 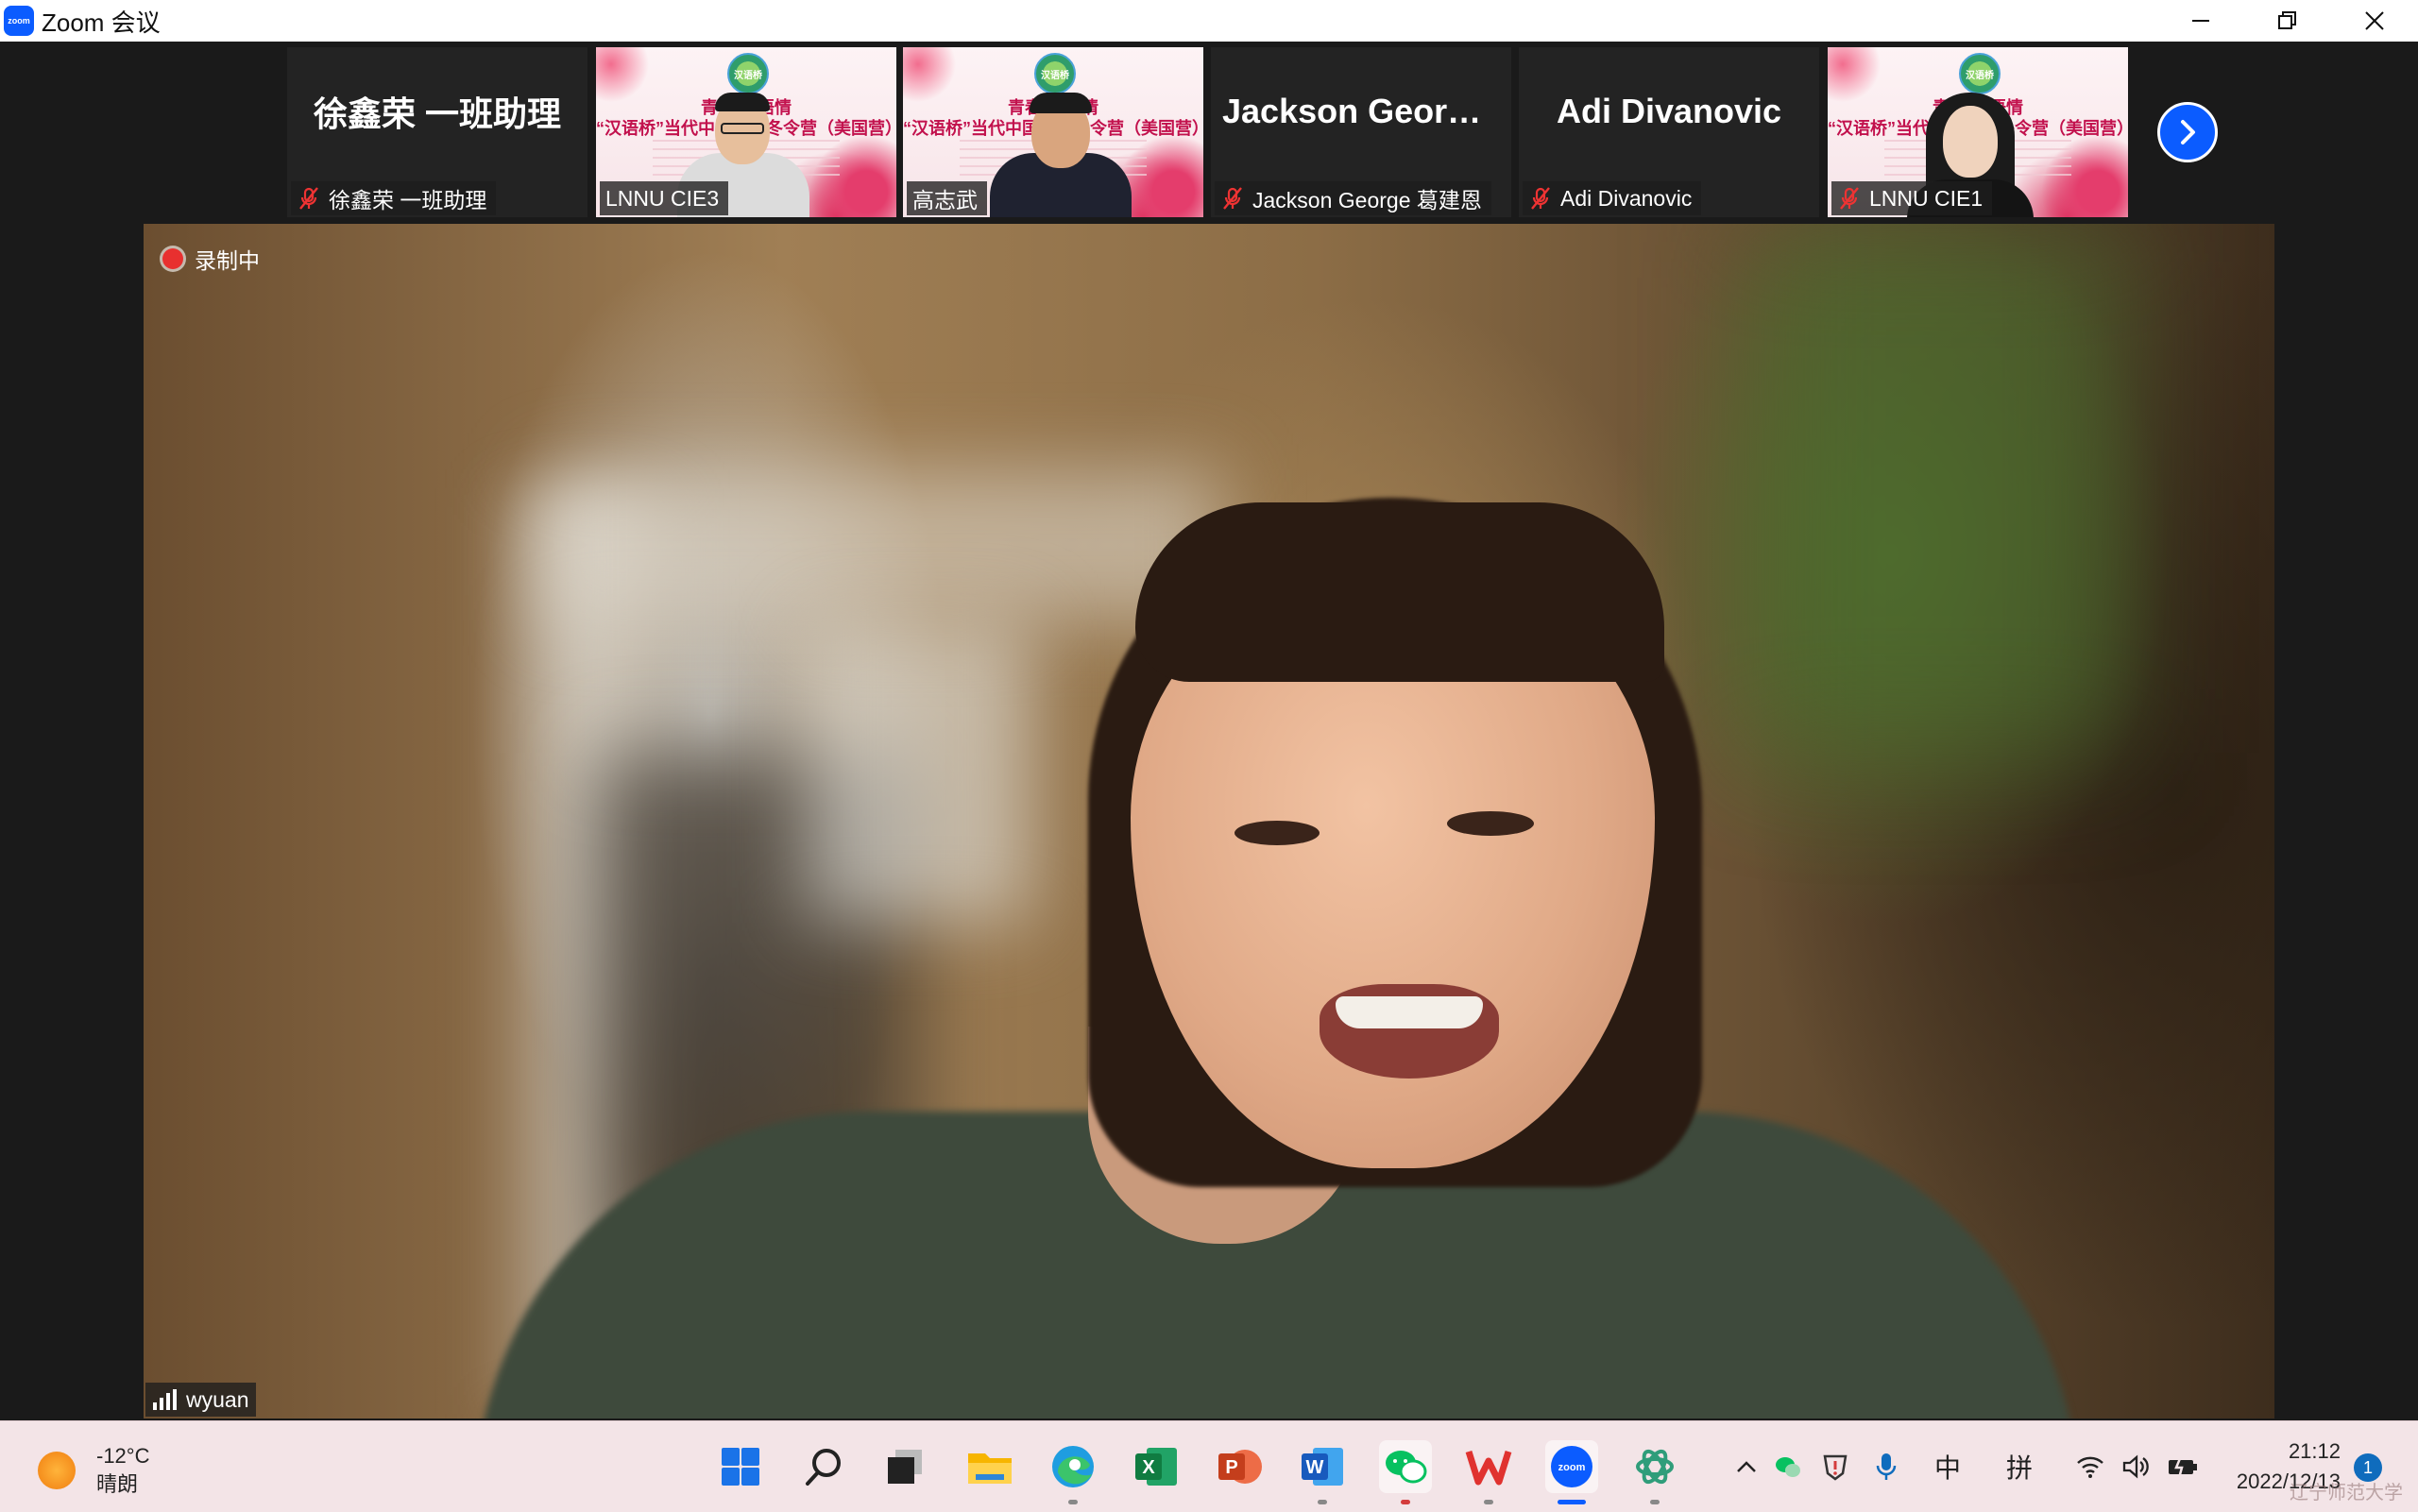 I want to click on weather-widget: -12°C 晴朗, so click(x=93, y=1470).